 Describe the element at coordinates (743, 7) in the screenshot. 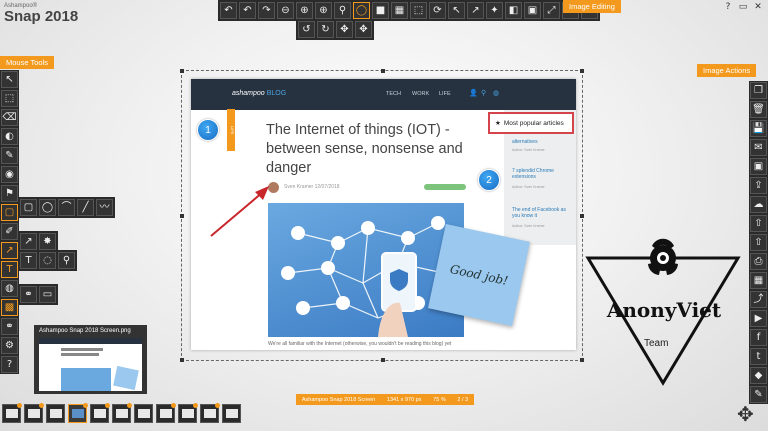

I see `minimize-icon: ▭` at that location.